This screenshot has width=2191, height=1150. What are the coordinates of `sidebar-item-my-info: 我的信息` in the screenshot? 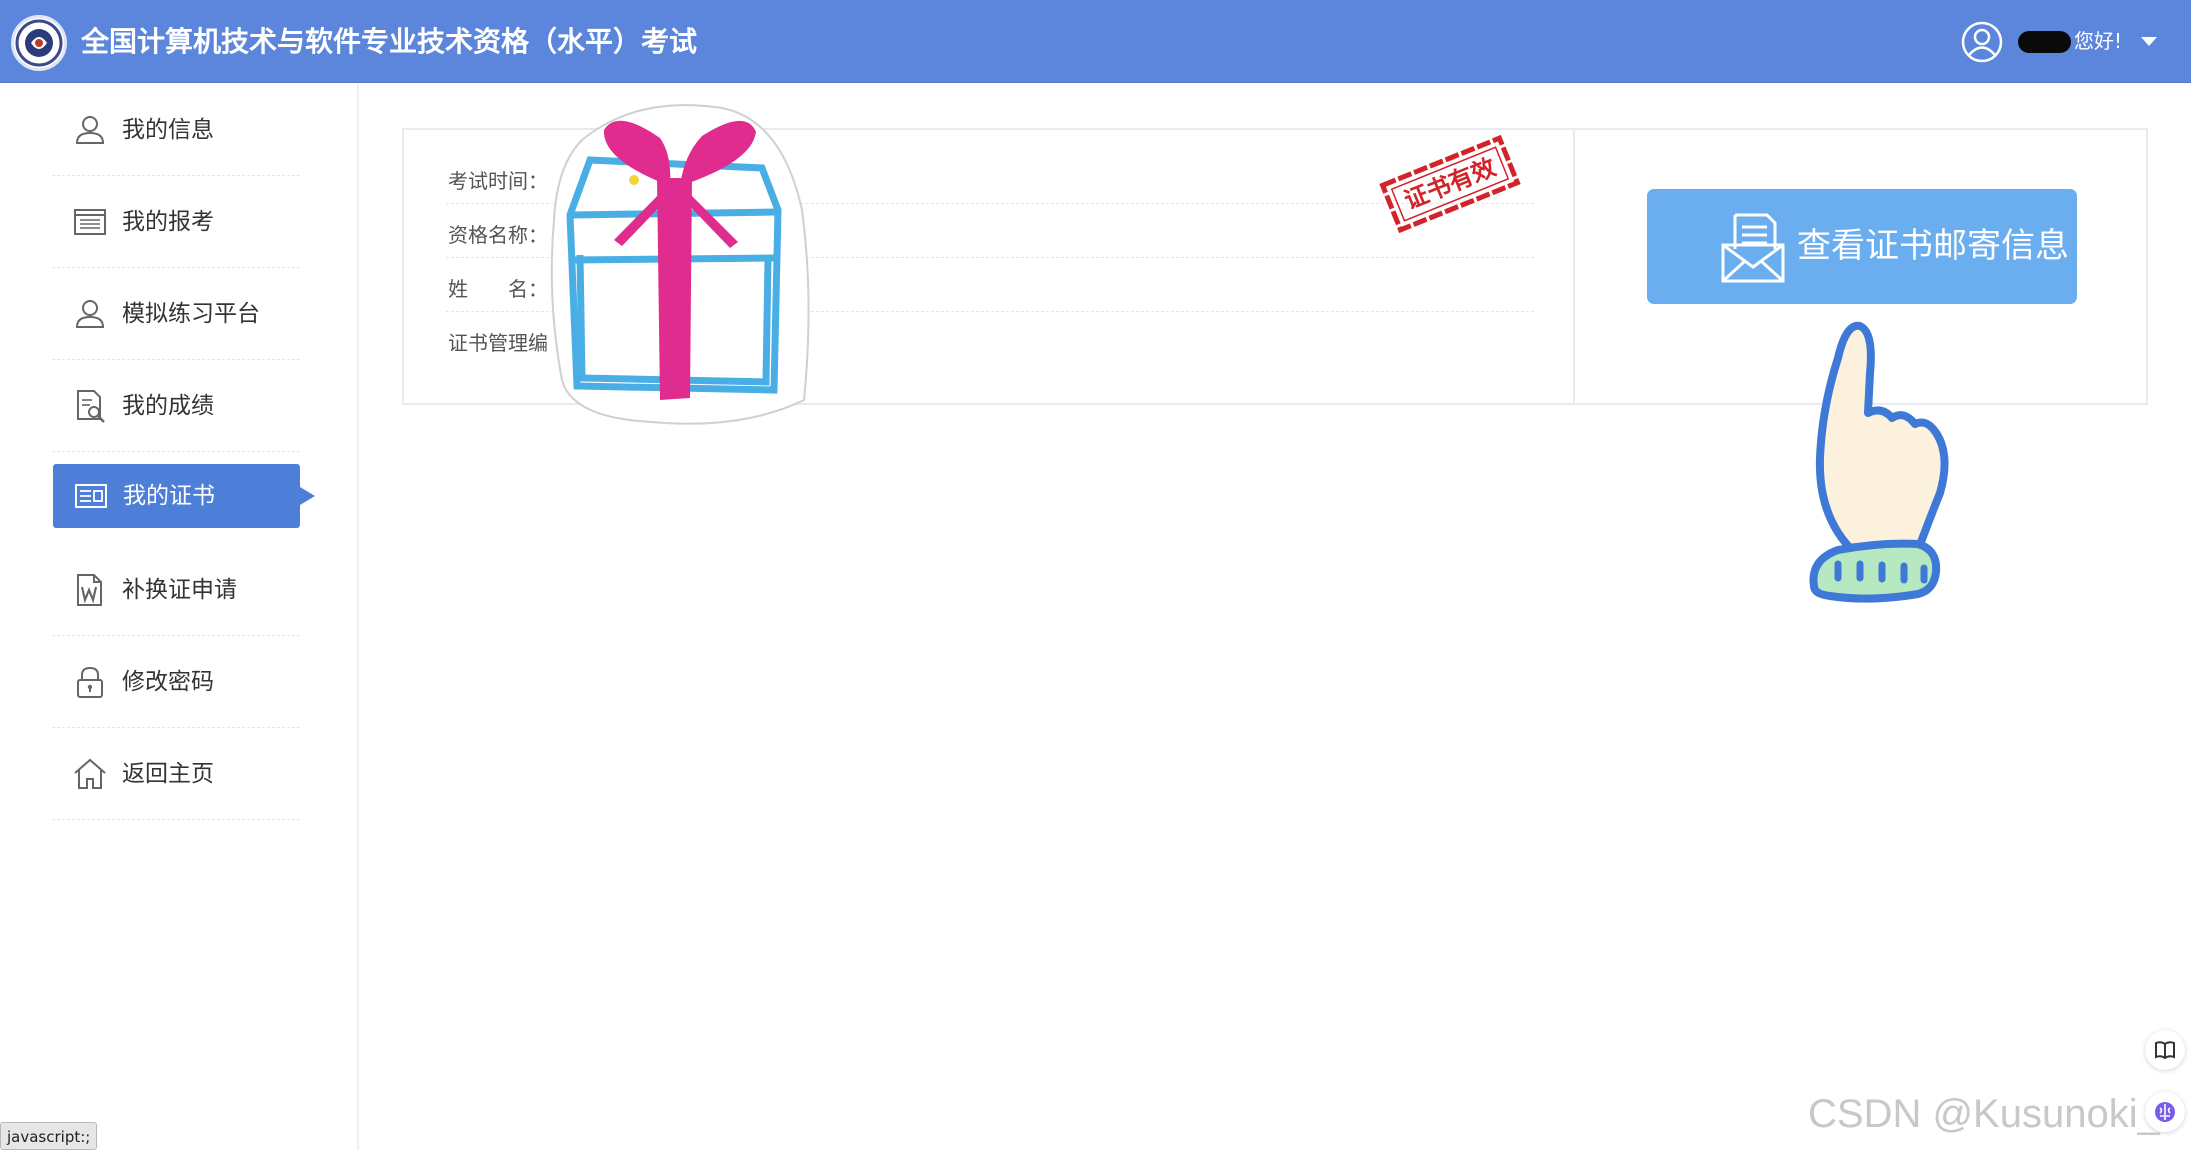 It's located at (176, 130).